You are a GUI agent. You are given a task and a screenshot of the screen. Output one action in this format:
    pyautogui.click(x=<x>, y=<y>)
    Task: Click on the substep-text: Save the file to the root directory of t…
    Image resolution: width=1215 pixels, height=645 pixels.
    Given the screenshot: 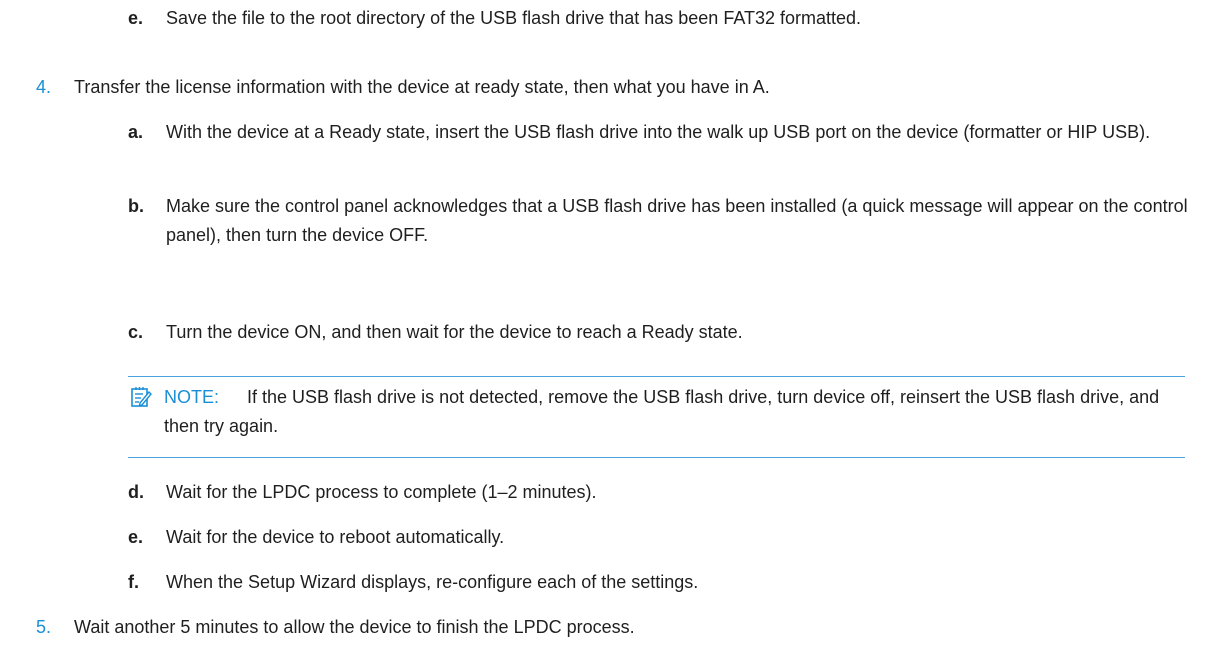 What is the action you would take?
    pyautogui.click(x=514, y=18)
    